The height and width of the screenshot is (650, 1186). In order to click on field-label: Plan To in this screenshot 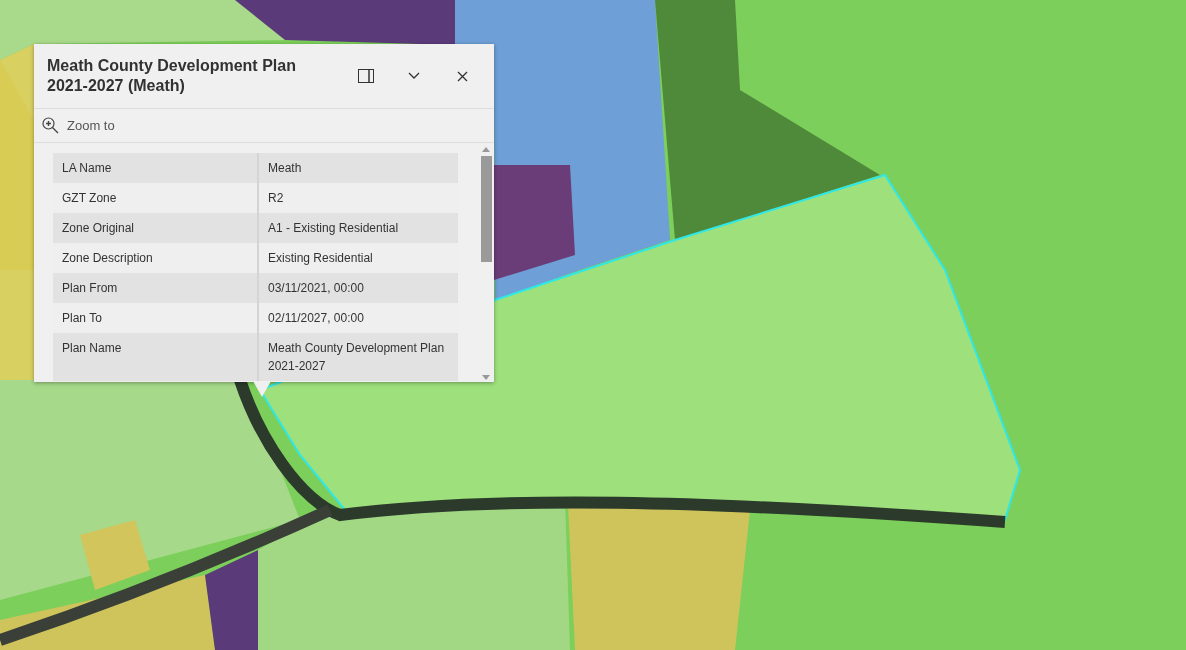, I will do `click(155, 318)`.